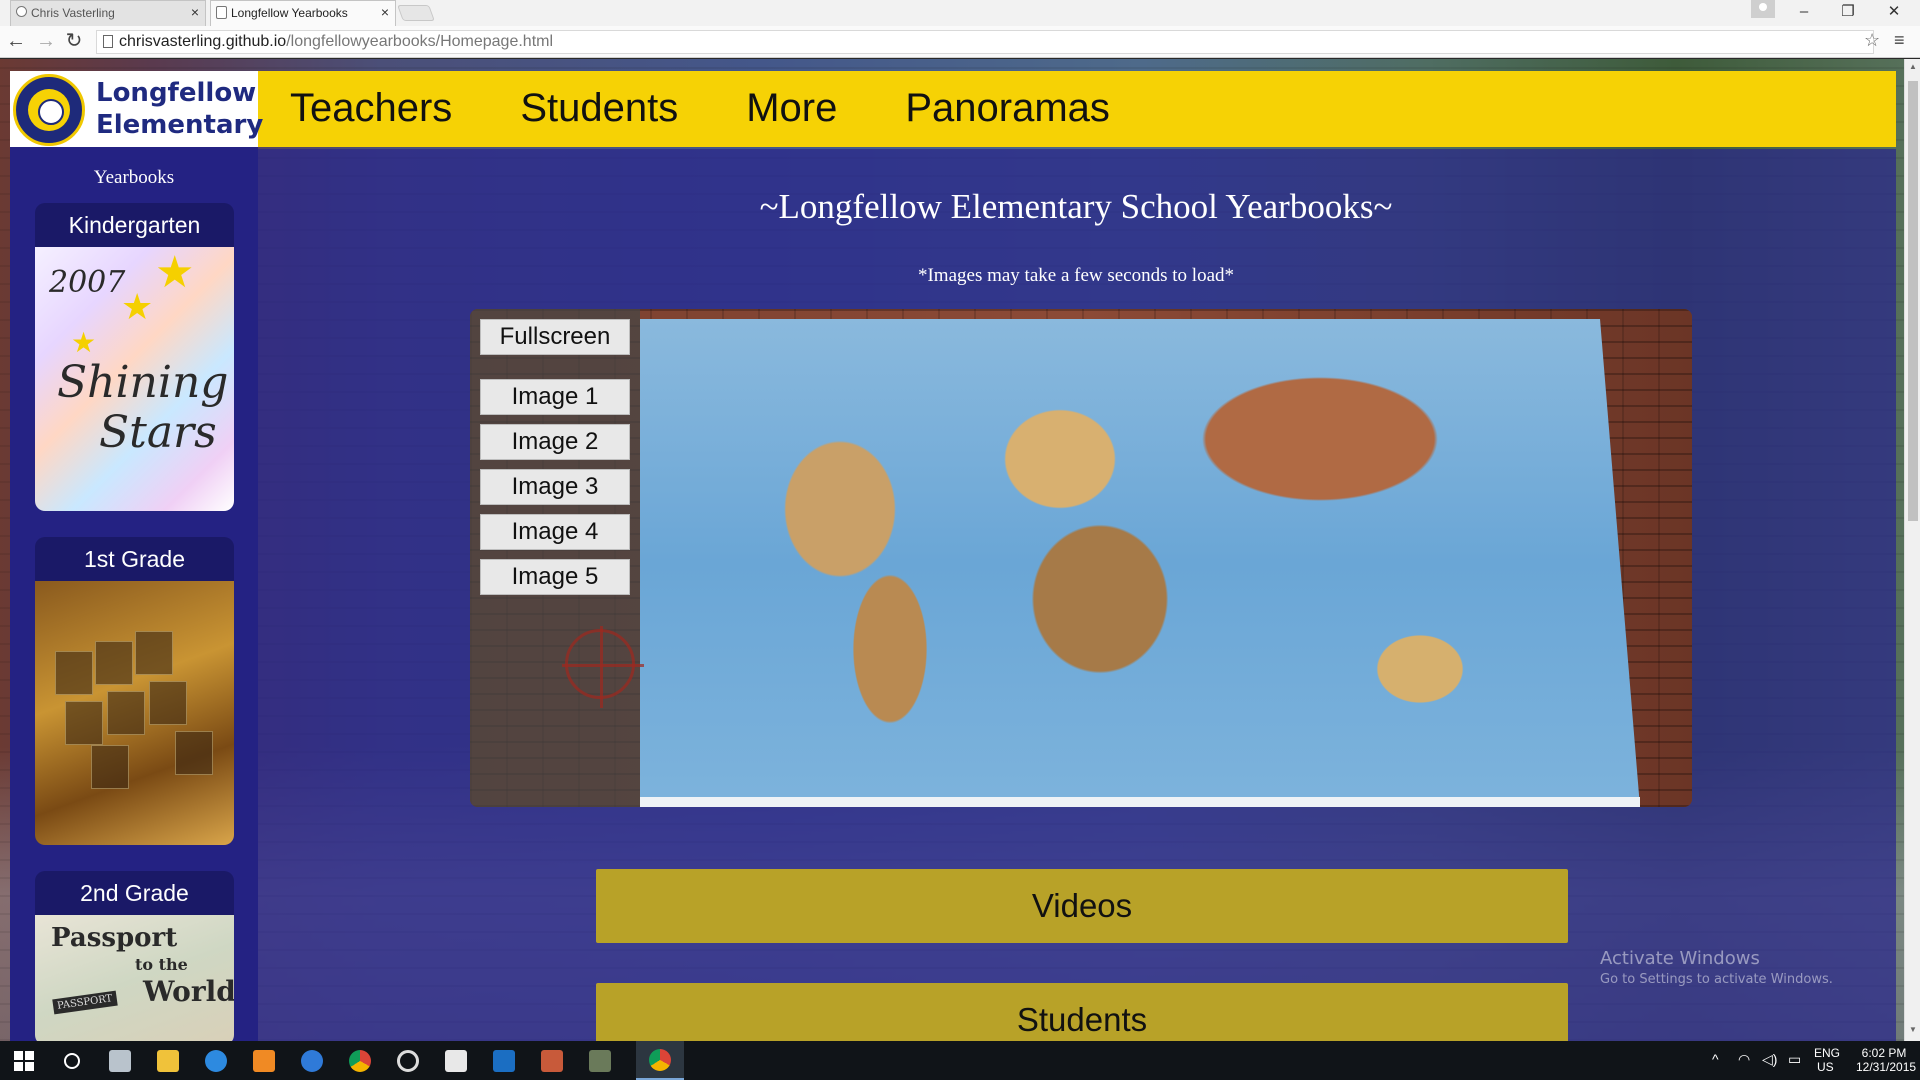  I want to click on new-tab-button, so click(416, 13).